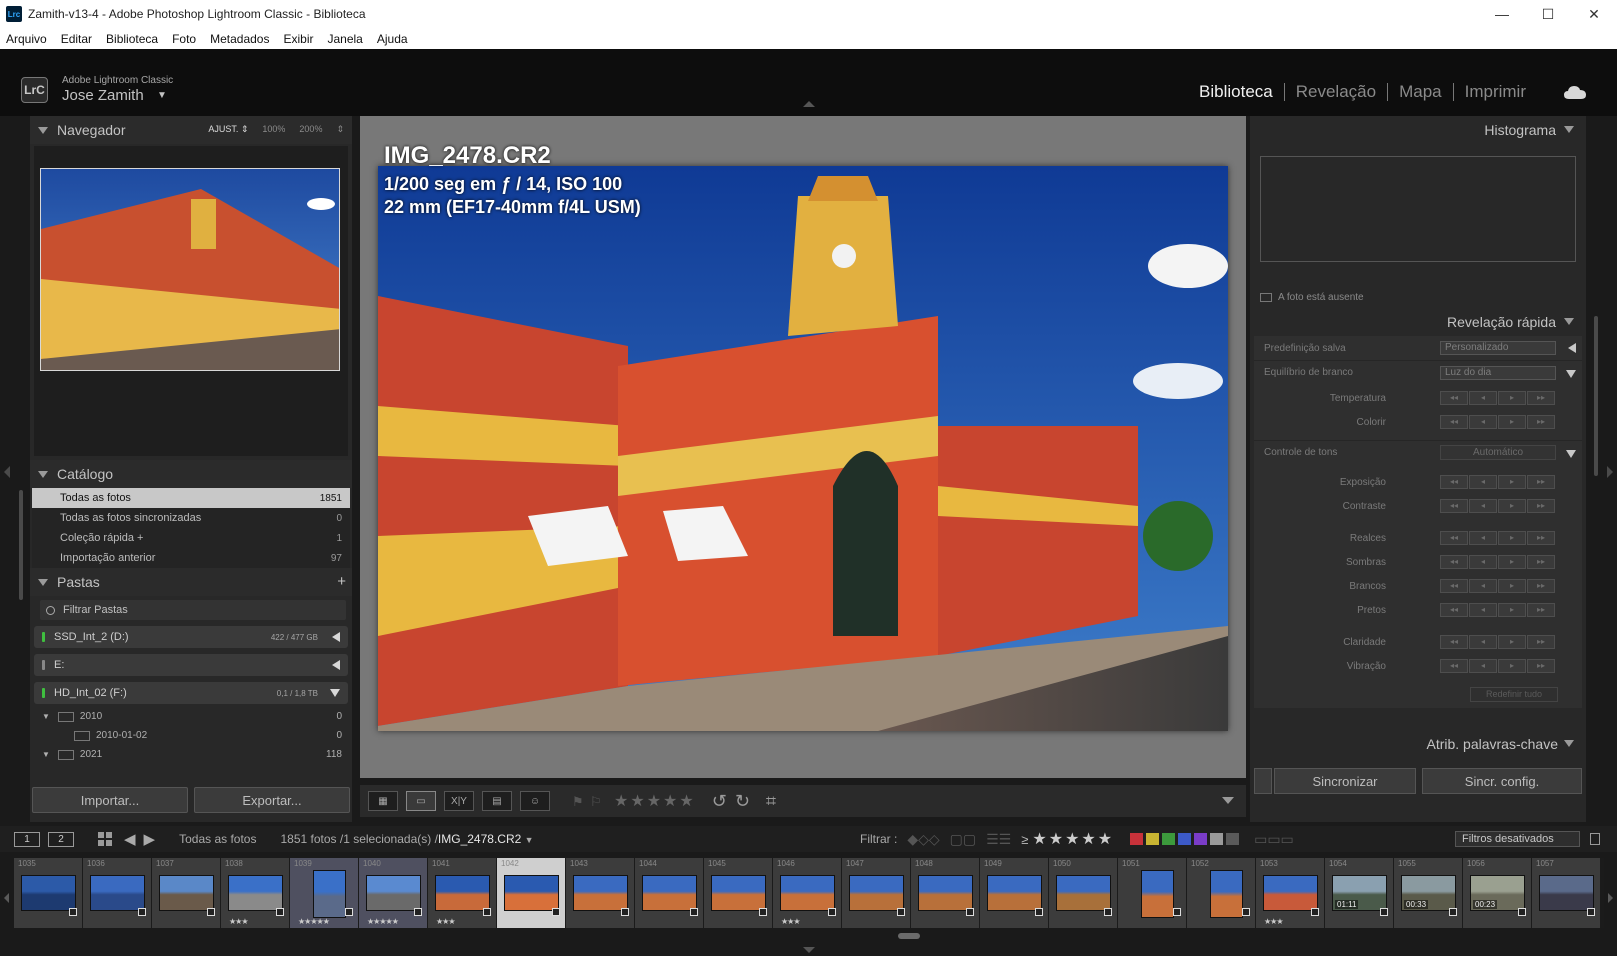  What do you see at coordinates (340, 129) in the screenshot?
I see `zoom-more: ⇕` at bounding box center [340, 129].